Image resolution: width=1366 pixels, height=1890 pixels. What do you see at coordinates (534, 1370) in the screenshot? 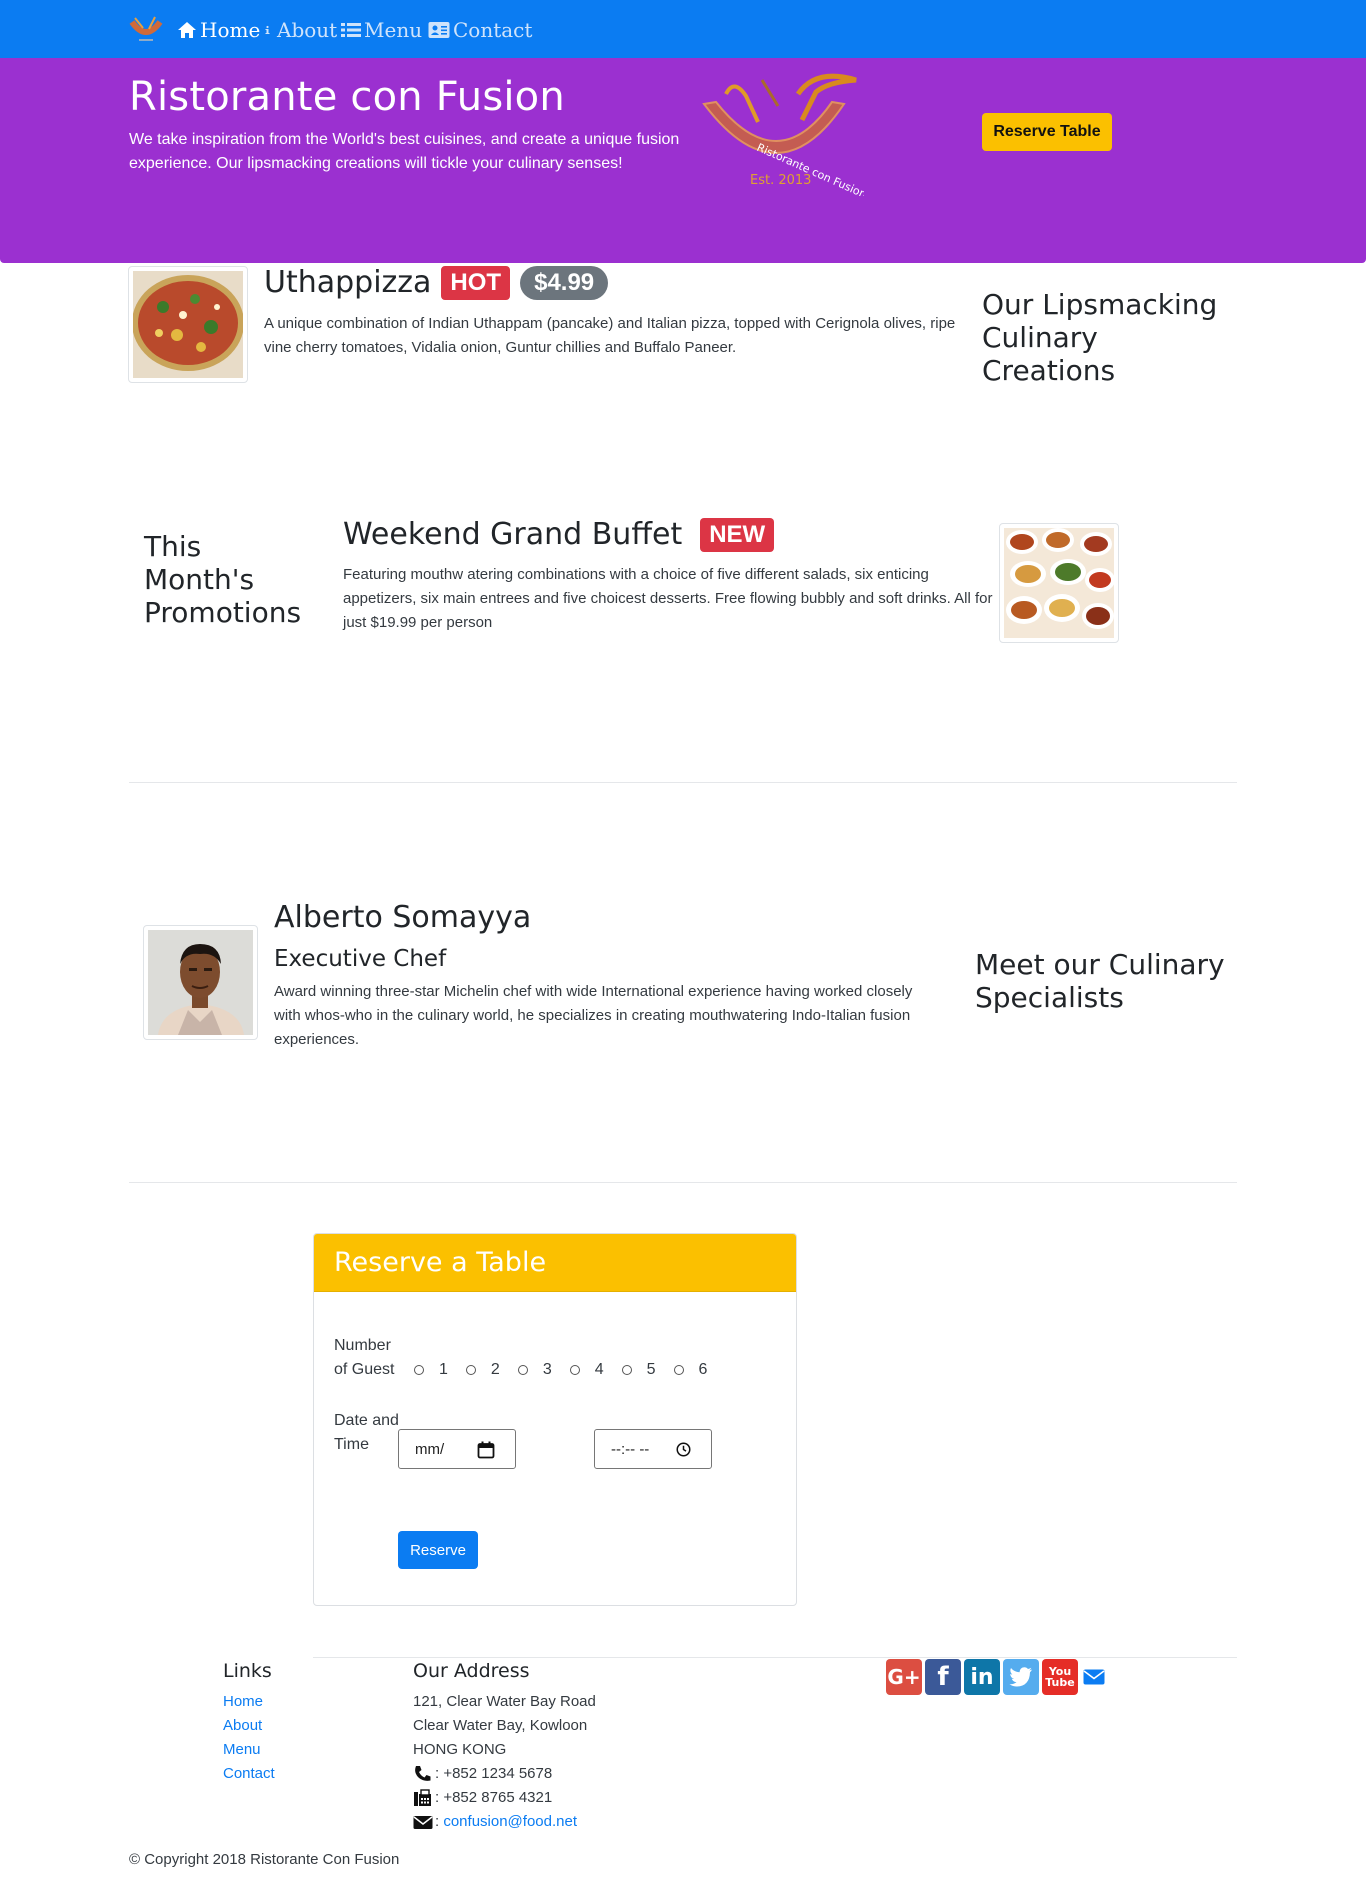
I see `guest-option-3: 3` at bounding box center [534, 1370].